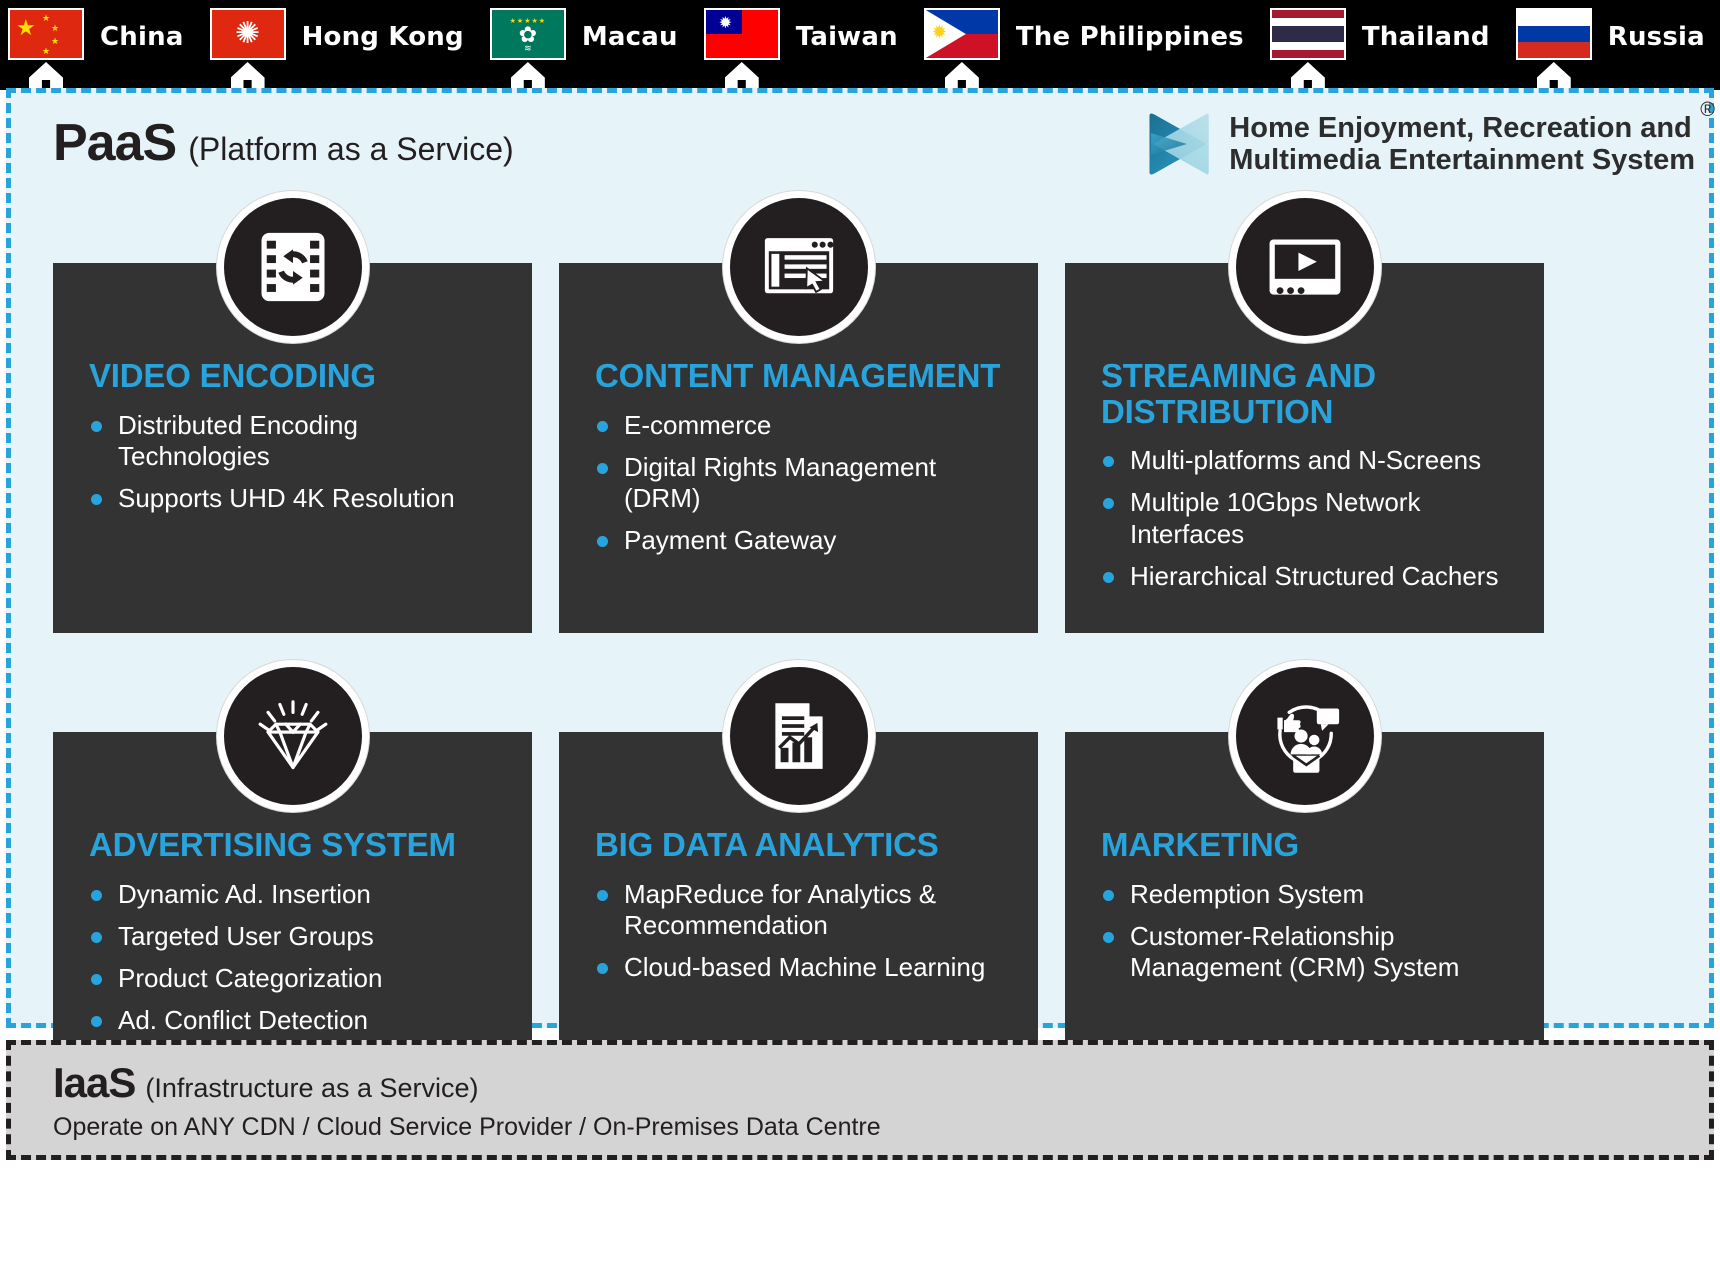 The image size is (1720, 1270). I want to click on country-label: Thailand, so click(1425, 37).